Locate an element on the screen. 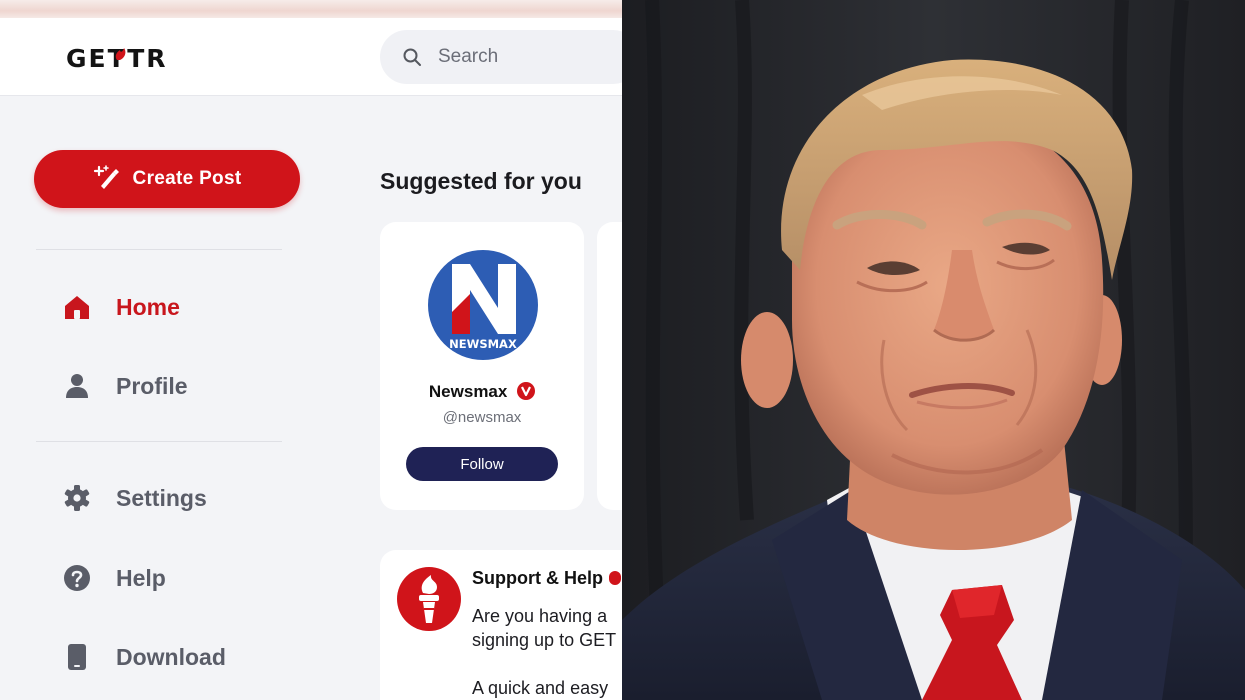 Image resolution: width=1245 pixels, height=700 pixels. post-author-name: Support & Help is located at coordinates (537, 578).